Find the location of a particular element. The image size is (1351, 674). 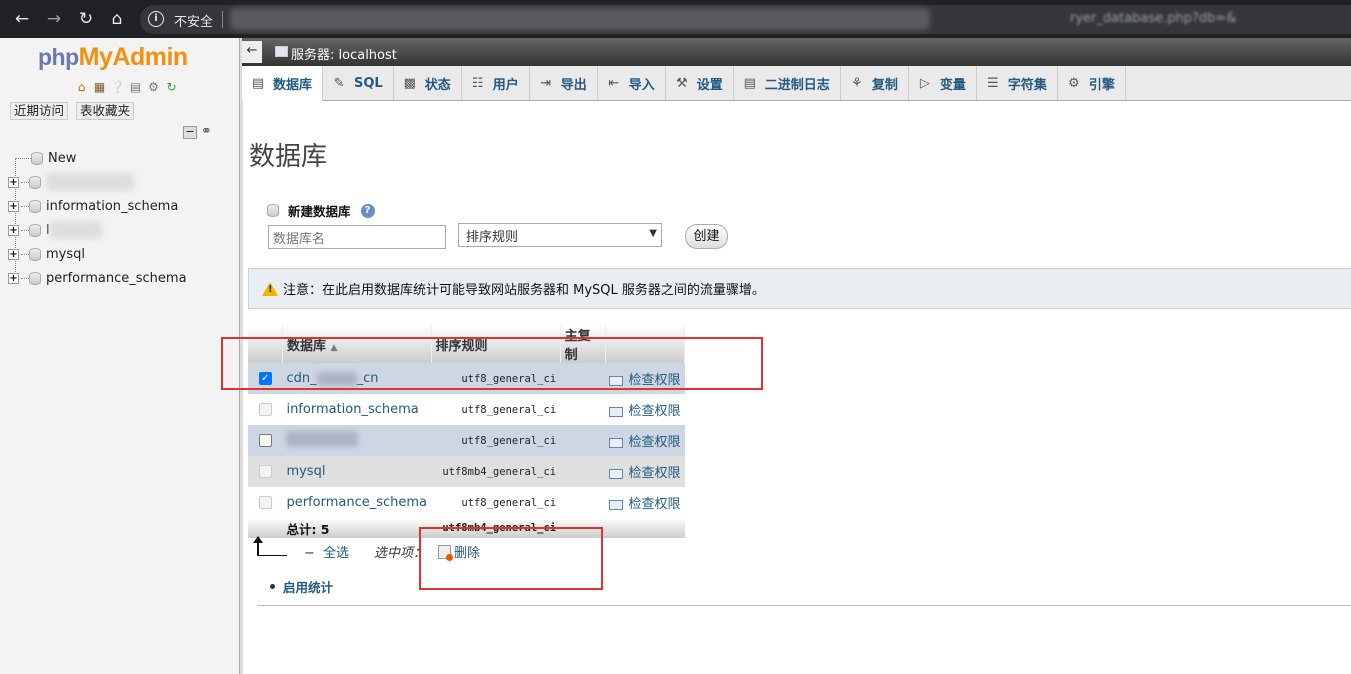

highlight-box-delete is located at coordinates (511, 558).